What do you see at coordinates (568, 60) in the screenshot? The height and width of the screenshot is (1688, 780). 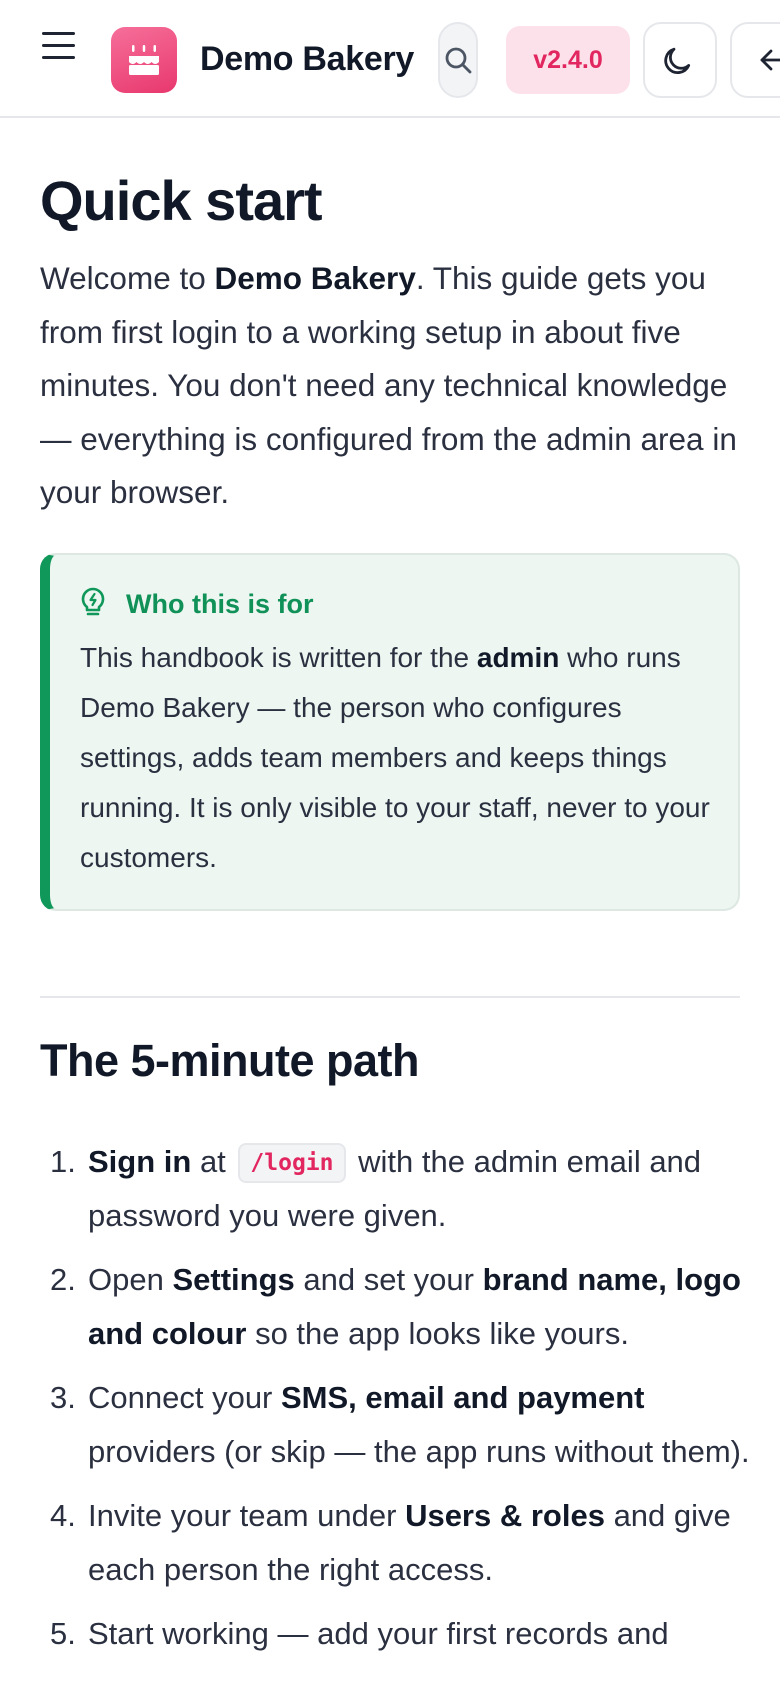 I see `version-badge: v2.4.0` at bounding box center [568, 60].